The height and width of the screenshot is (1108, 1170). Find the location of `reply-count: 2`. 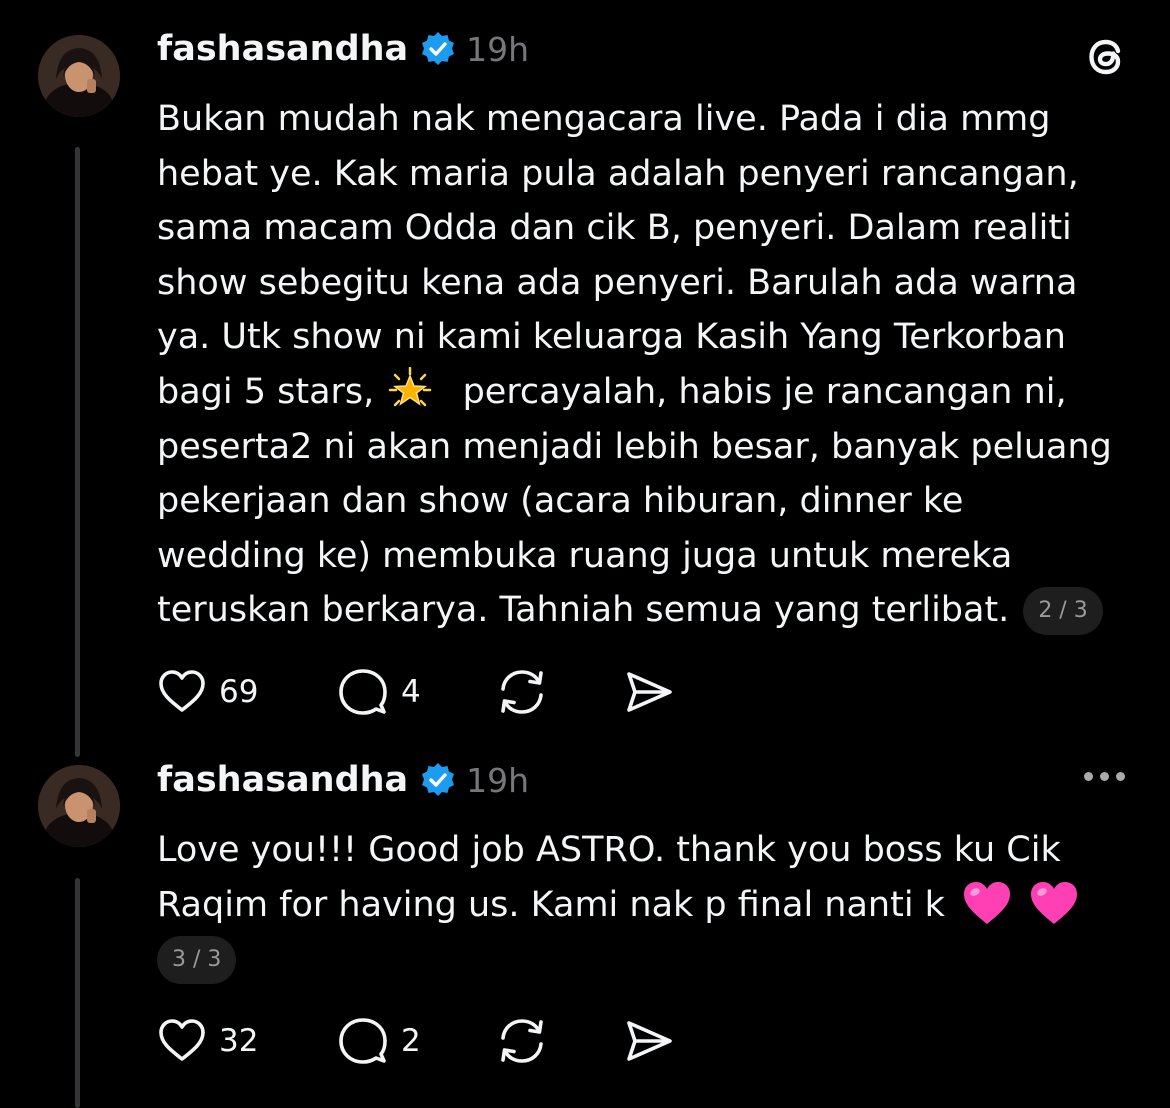

reply-count: 2 is located at coordinates (411, 1041).